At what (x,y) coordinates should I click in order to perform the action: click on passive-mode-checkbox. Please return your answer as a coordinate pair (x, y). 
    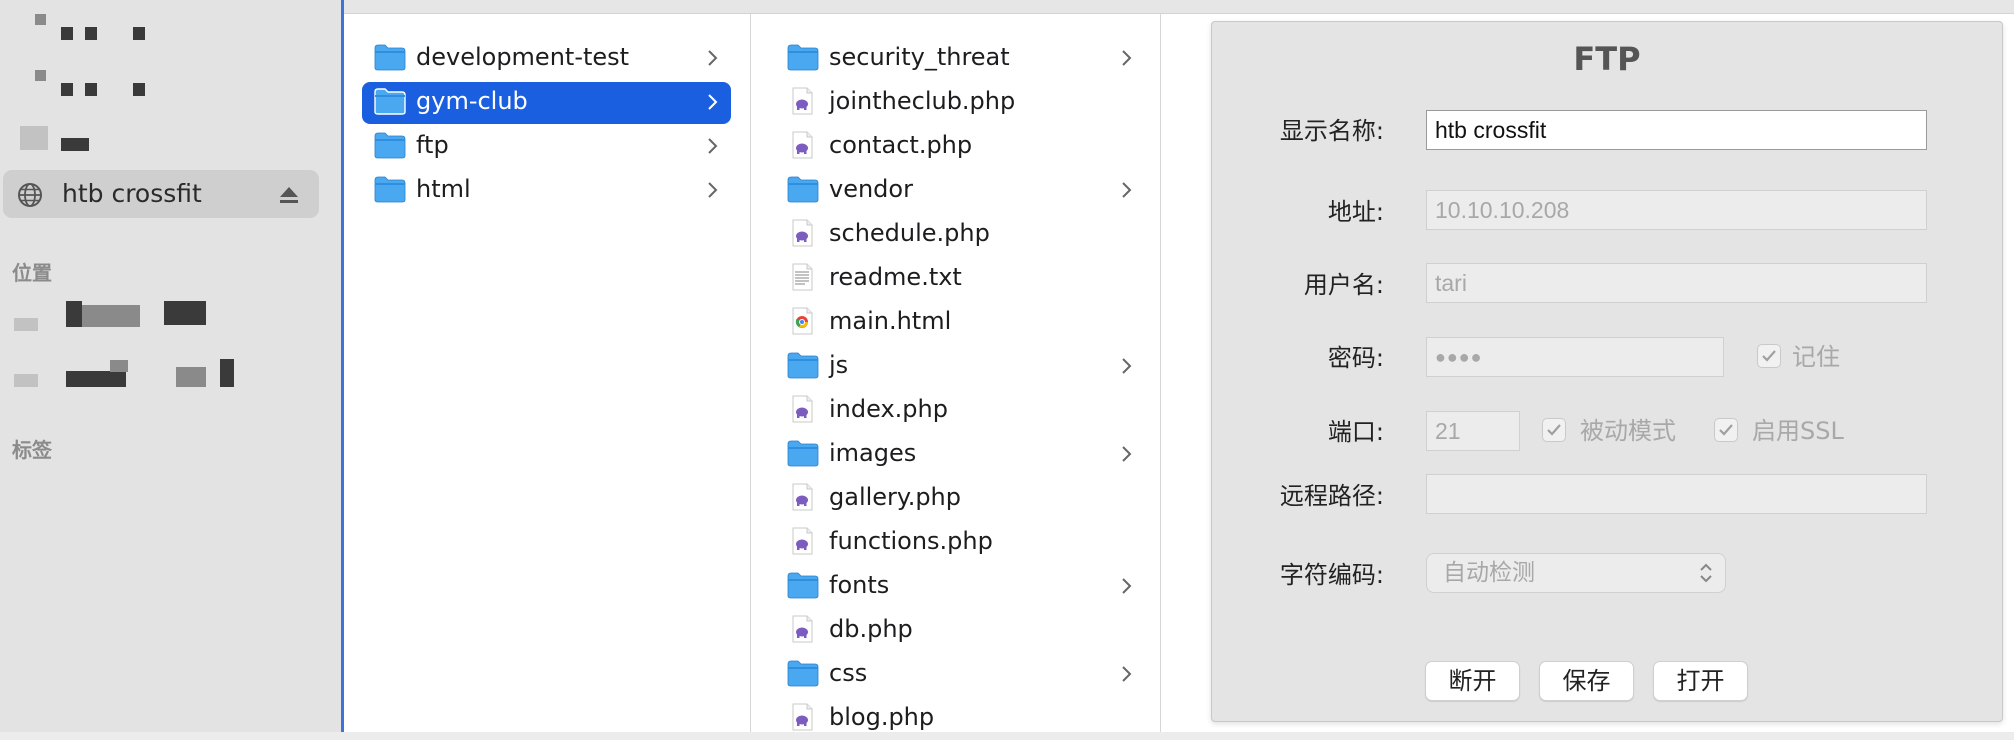
    Looking at the image, I should click on (1554, 430).